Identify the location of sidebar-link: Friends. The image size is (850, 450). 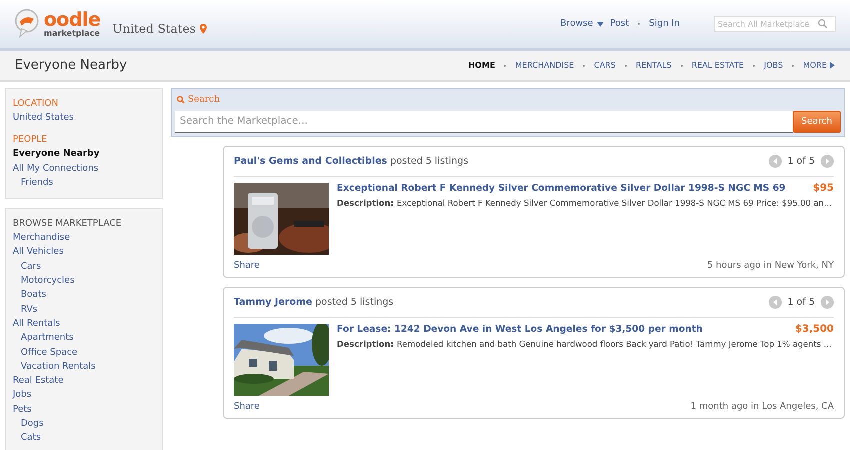
(84, 183).